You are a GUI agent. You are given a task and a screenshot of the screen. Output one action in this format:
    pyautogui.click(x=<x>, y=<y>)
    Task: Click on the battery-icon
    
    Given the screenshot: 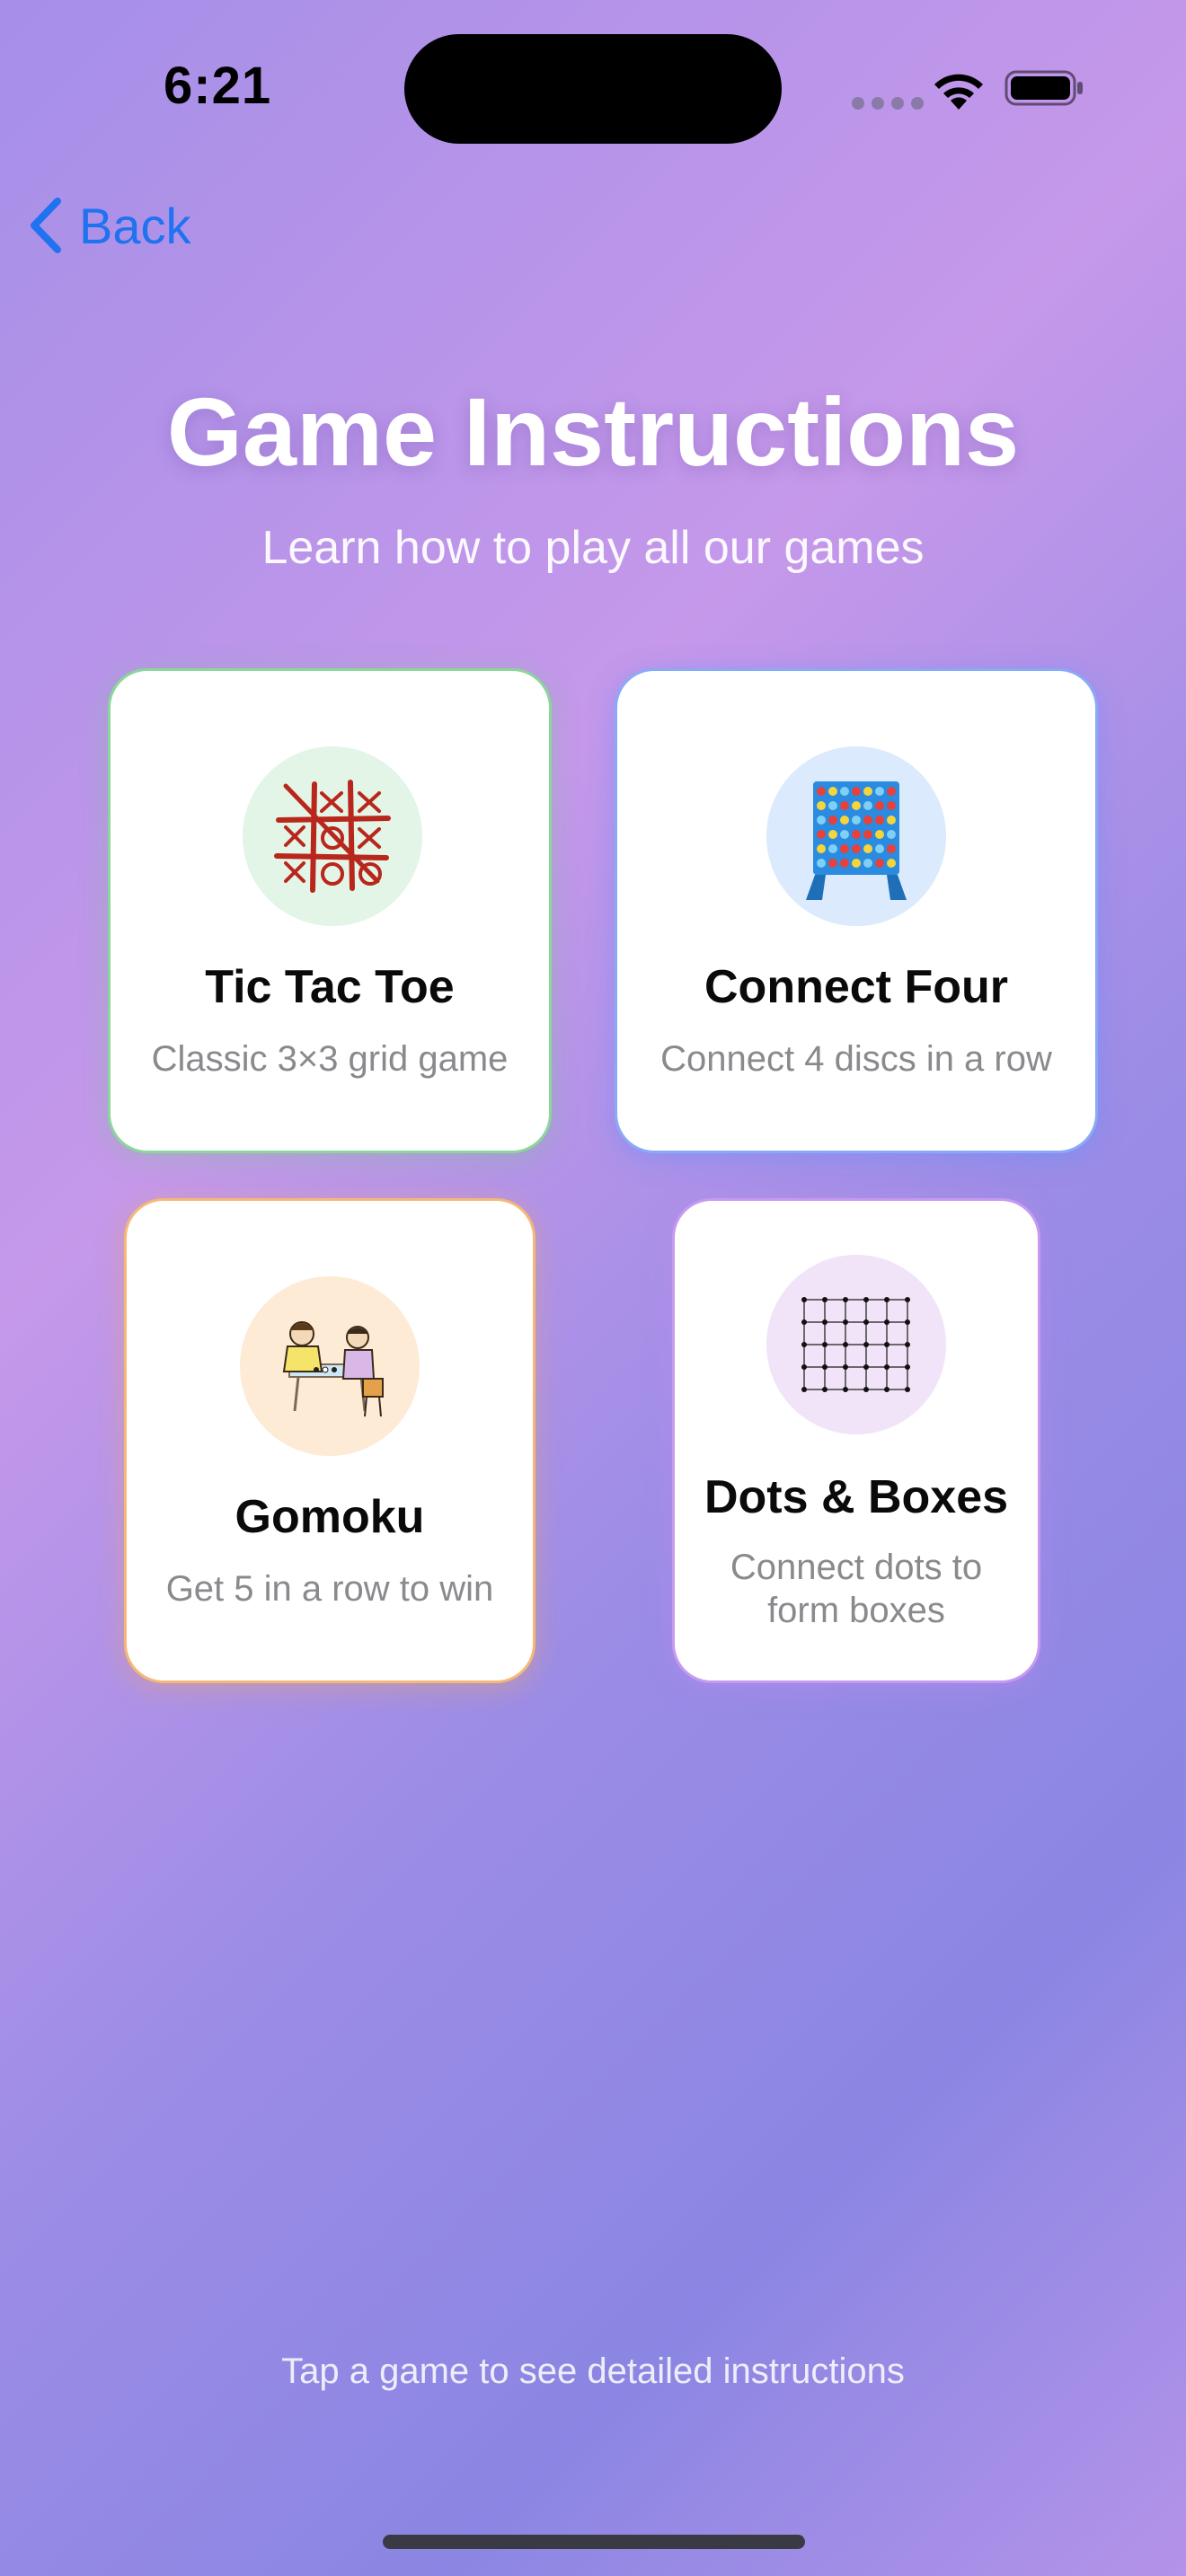 What is the action you would take?
    pyautogui.click(x=1044, y=88)
    